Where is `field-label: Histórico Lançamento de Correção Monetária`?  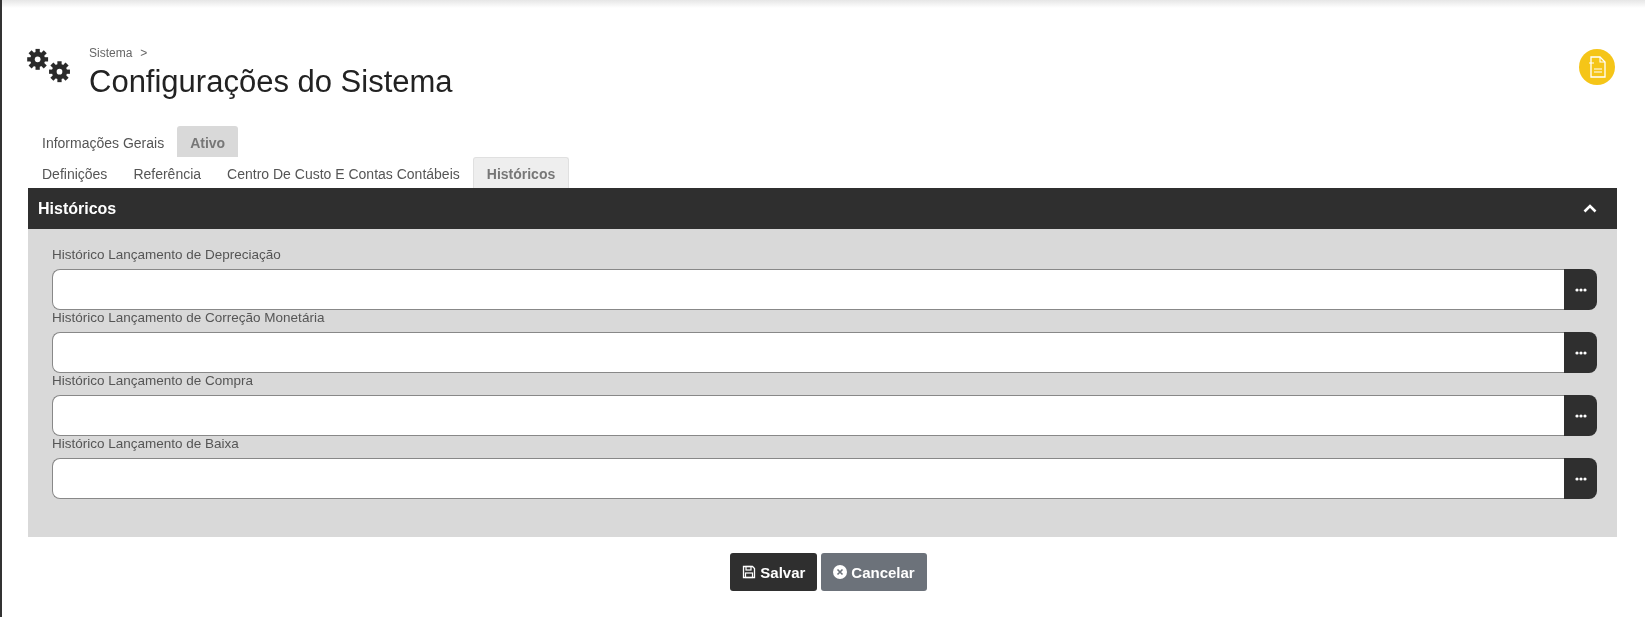 field-label: Histórico Lançamento de Correção Monetária is located at coordinates (189, 318).